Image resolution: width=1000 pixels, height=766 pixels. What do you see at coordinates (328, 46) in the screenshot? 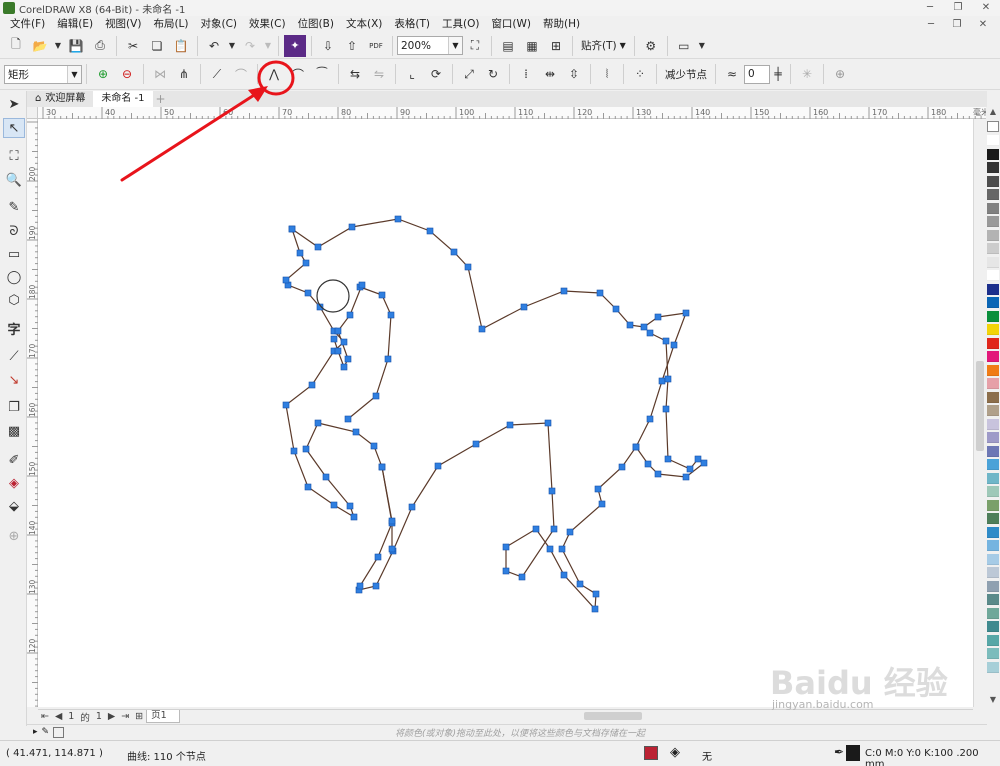
I see `import-icon: ⇩` at bounding box center [328, 46].